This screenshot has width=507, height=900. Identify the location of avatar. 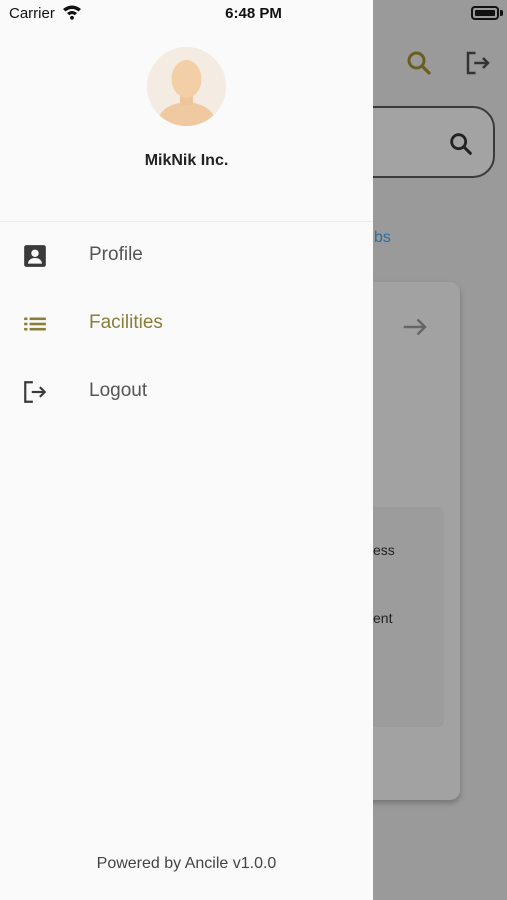
(186, 86).